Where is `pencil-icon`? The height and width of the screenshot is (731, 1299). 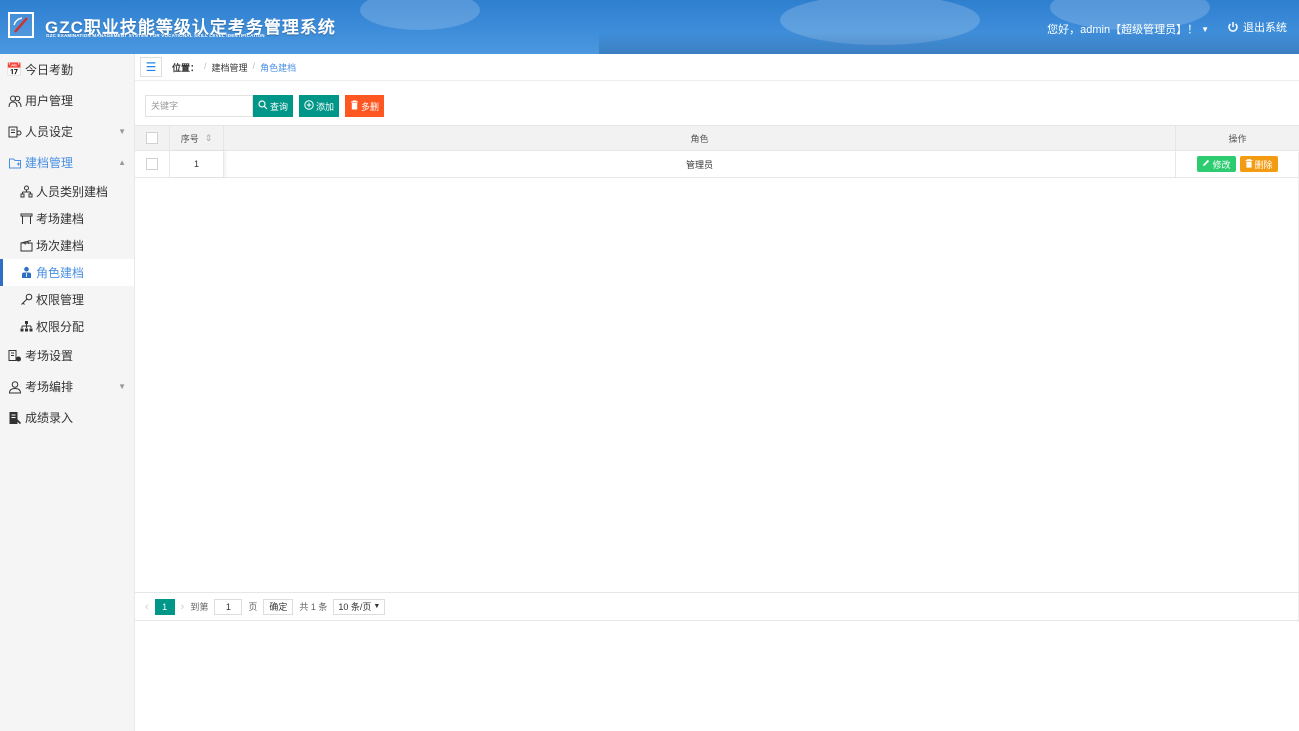 pencil-icon is located at coordinates (1206, 164).